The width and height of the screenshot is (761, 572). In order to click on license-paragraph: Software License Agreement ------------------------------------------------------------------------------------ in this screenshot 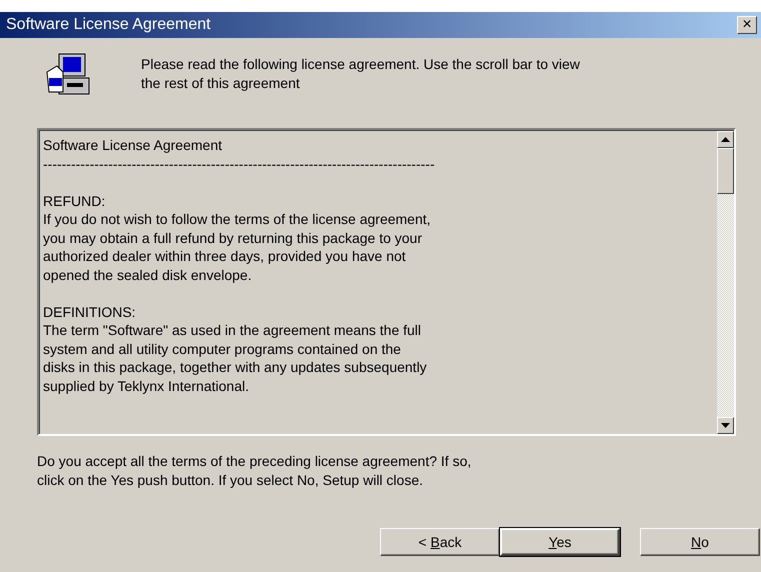, I will do `click(239, 154)`.